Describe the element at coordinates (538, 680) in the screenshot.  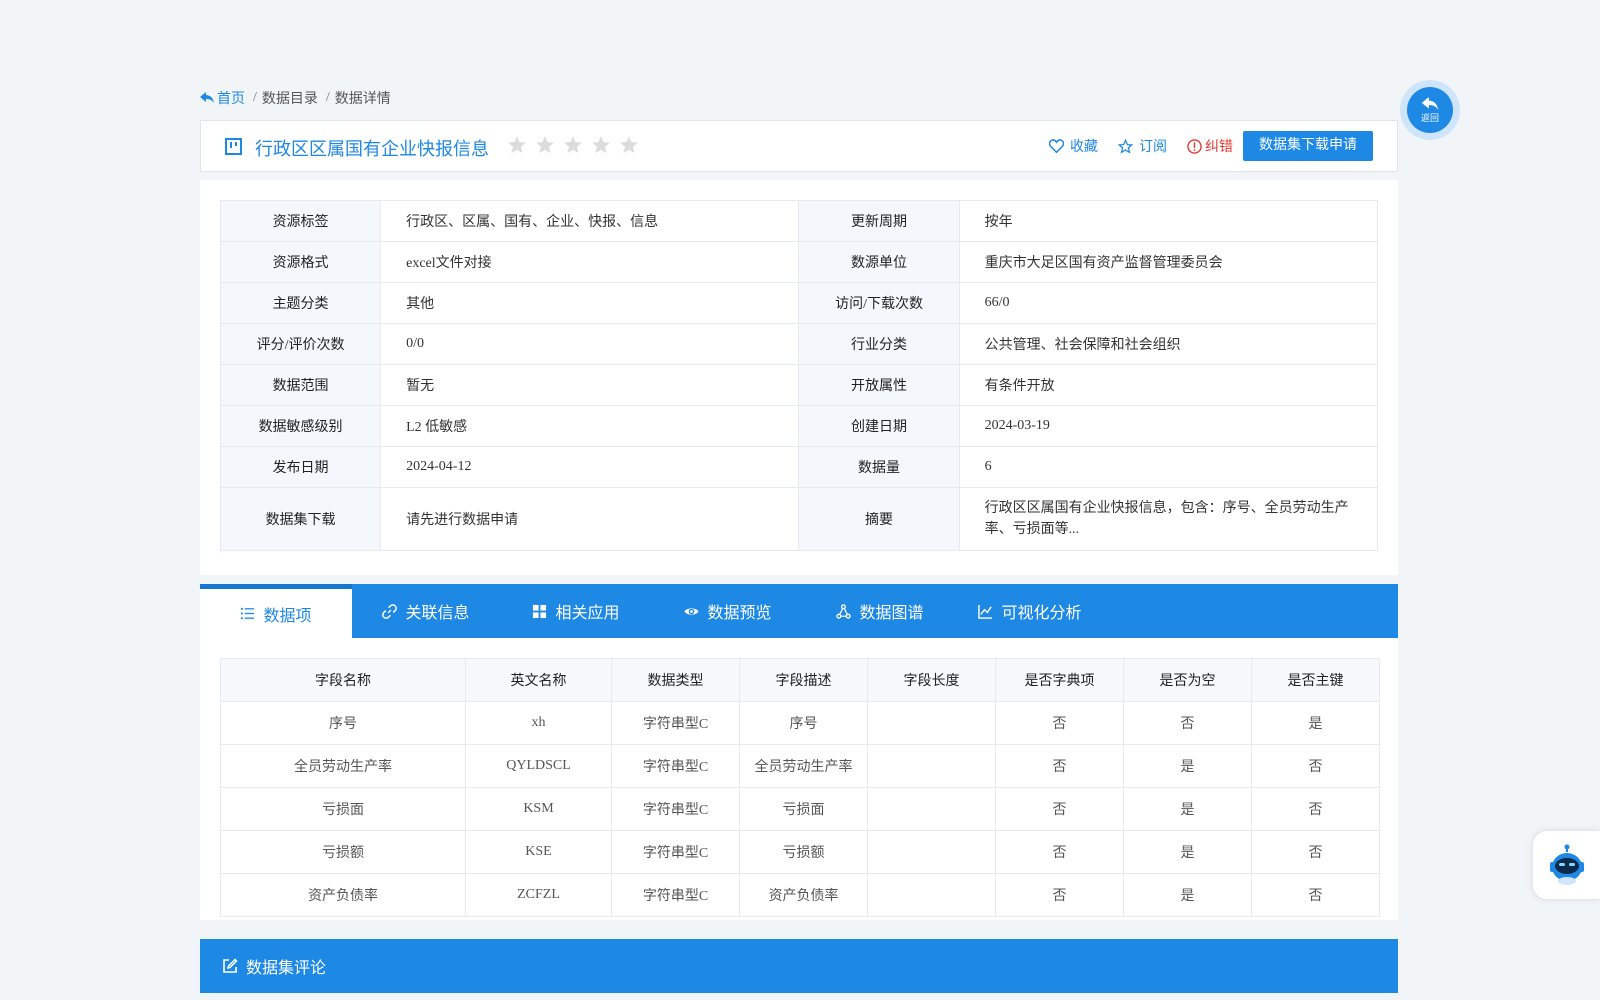
I see `column-header: 英文名称` at that location.